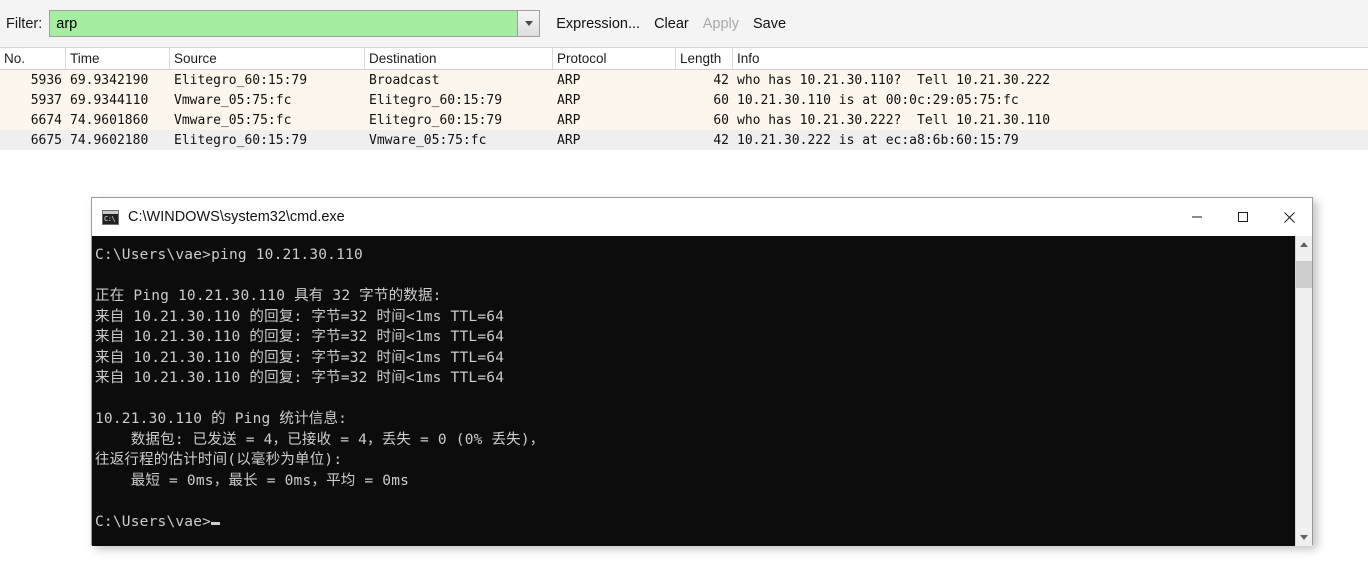 This screenshot has width=1368, height=576. What do you see at coordinates (1304, 274) in the screenshot?
I see `scrollbar-thumb` at bounding box center [1304, 274].